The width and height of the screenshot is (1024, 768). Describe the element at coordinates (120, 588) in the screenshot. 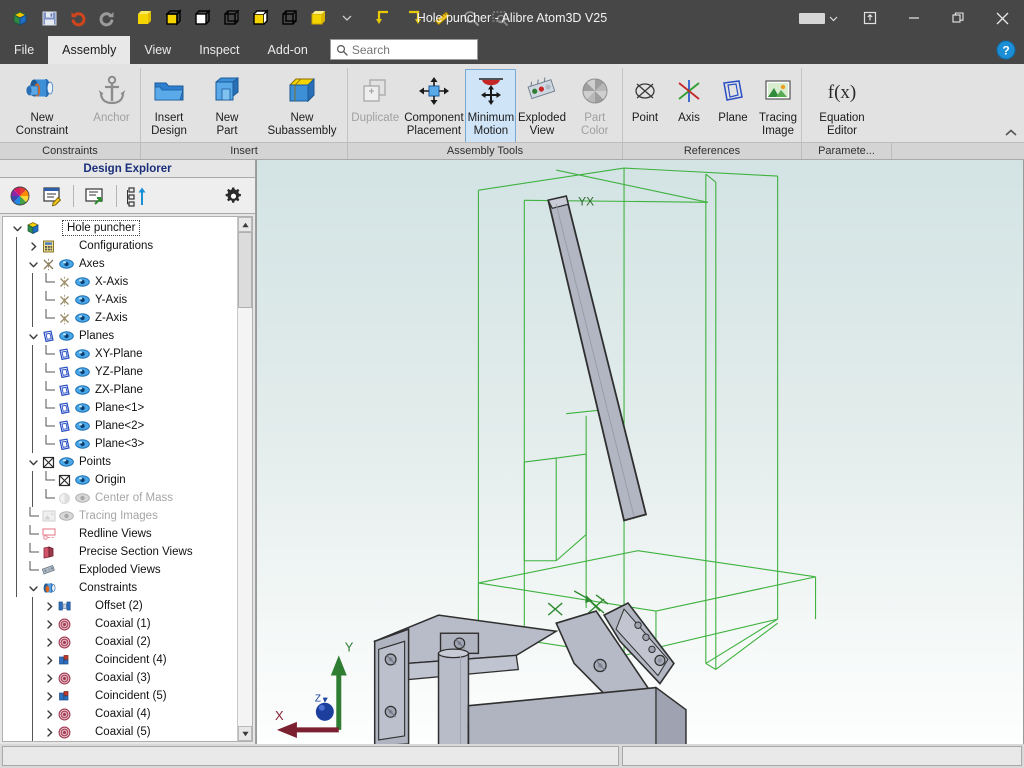

I see `tree-item-constraints: Constraints` at that location.